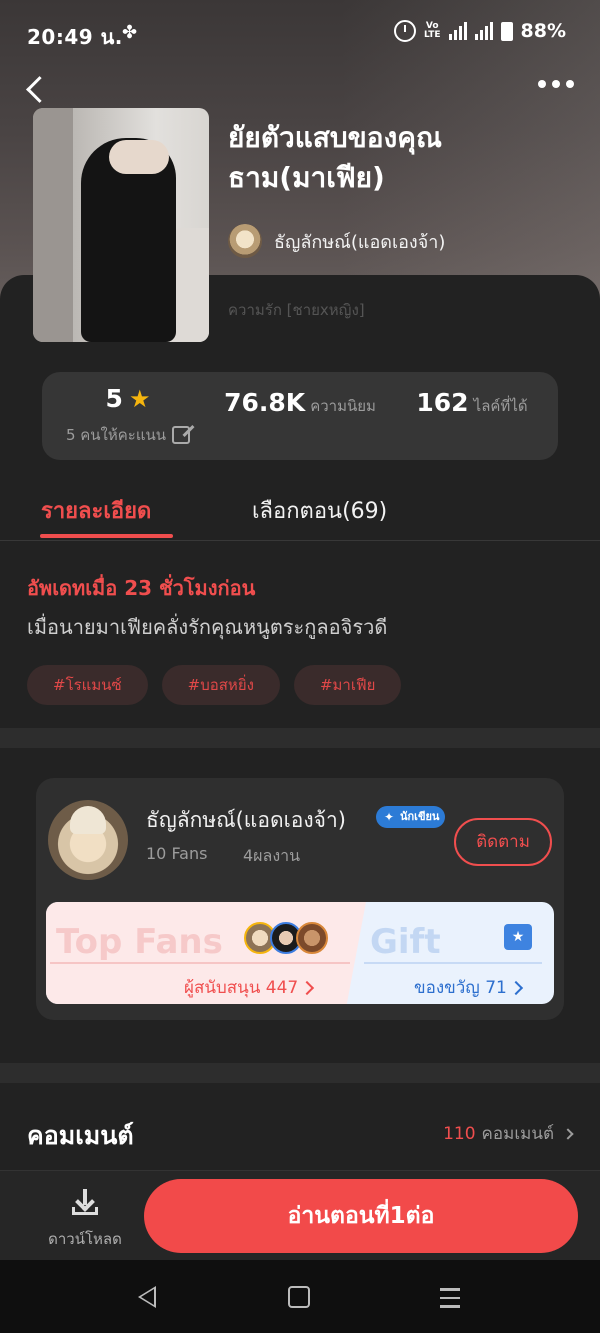 The image size is (600, 1333). Describe the element at coordinates (130, 32) in the screenshot. I see `pinwheel-icon: ✤` at that location.